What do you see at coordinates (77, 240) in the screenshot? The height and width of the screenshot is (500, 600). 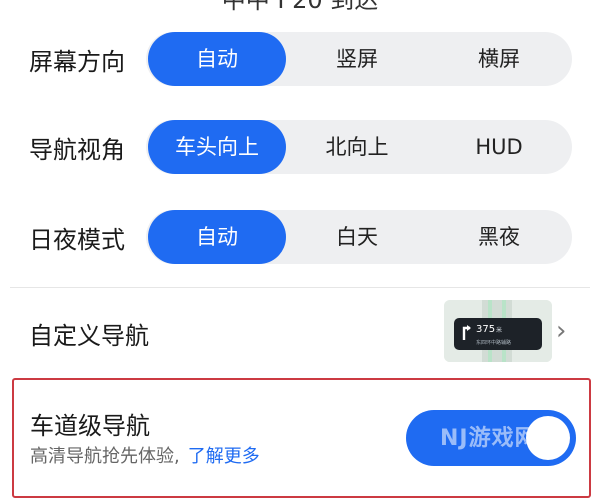 I see `day-night-label: 日夜模式` at bounding box center [77, 240].